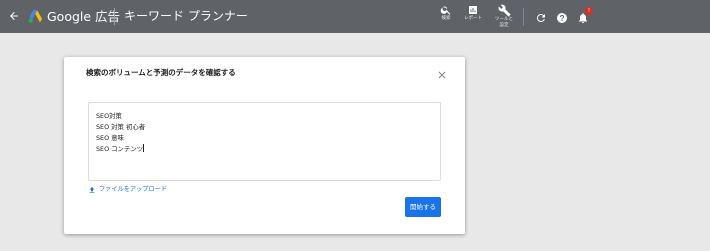 This screenshot has width=710, height=251. I want to click on refresh-icon, so click(541, 18).